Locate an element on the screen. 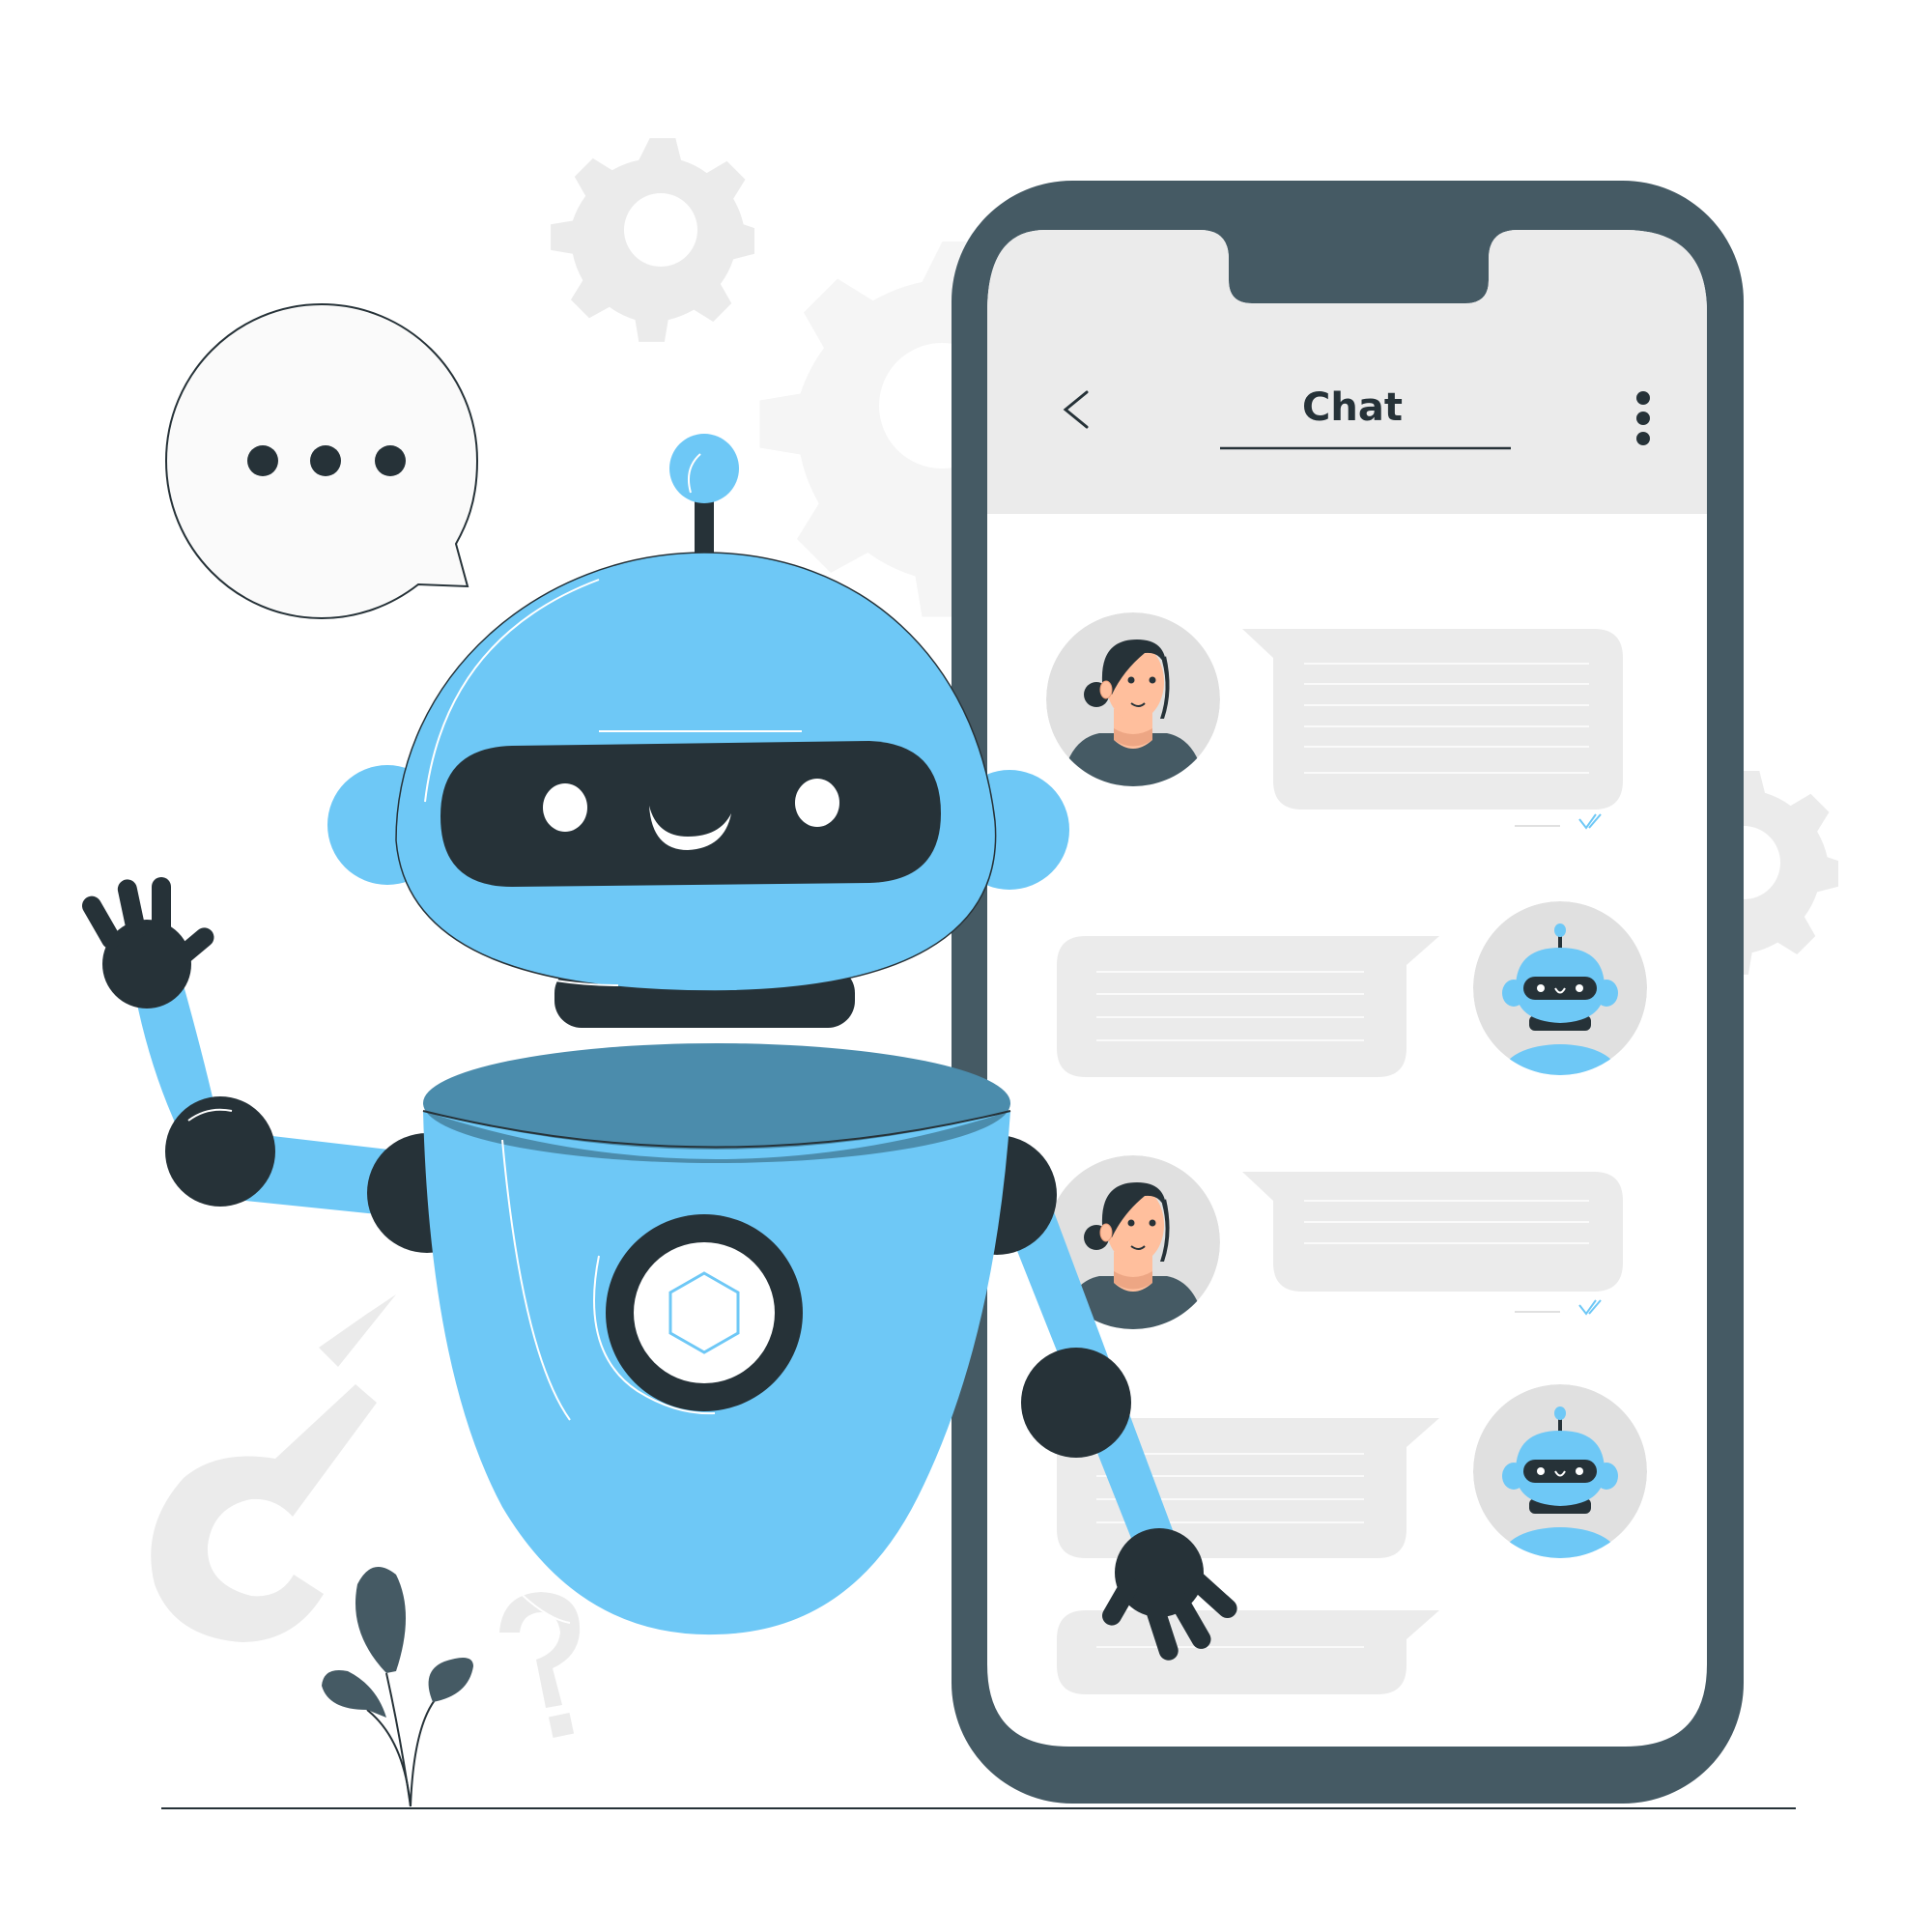  robot-antenna-ball is located at coordinates (704, 468).